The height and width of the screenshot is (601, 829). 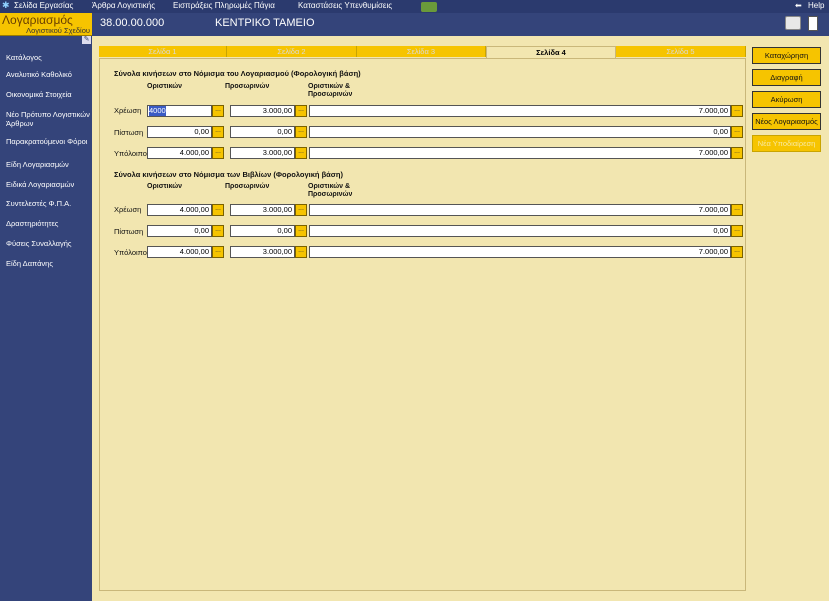 What do you see at coordinates (123, 5) in the screenshot?
I see `menu-item-accounting-entries: Άρθρα Λογιστικής` at bounding box center [123, 5].